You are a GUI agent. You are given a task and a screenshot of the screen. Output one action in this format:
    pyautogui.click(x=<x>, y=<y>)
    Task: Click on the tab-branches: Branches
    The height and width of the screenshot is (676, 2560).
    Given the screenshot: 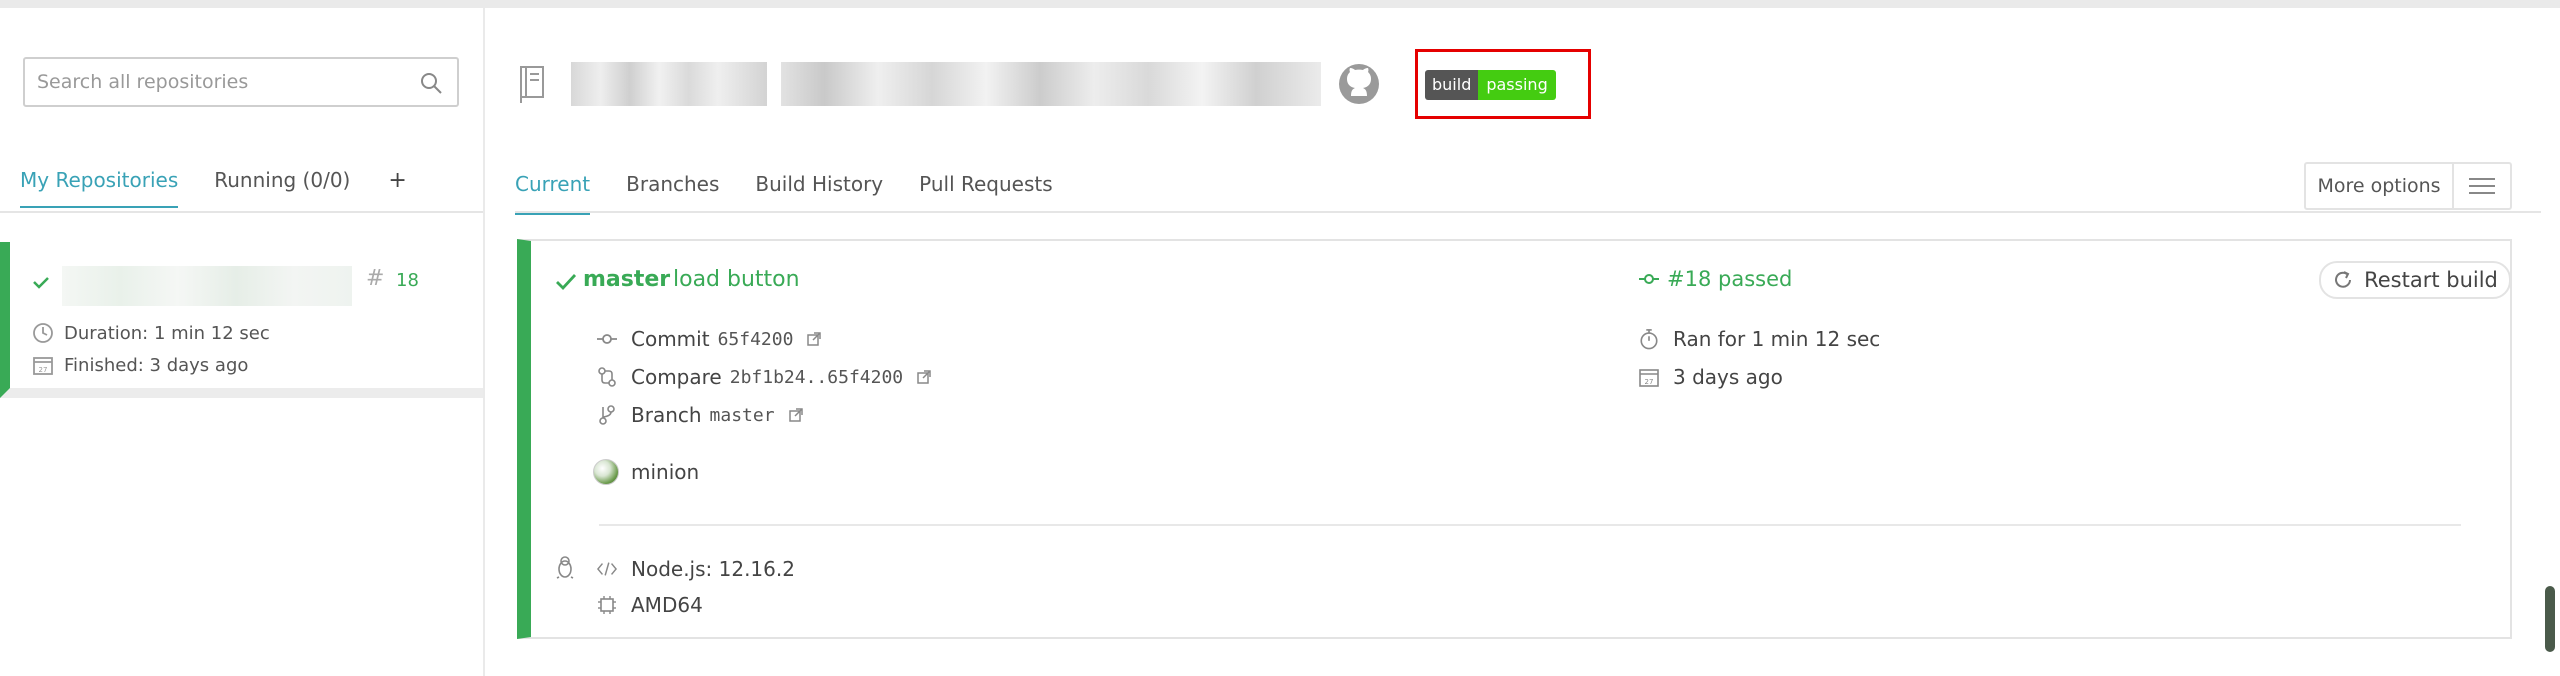 What is the action you would take?
    pyautogui.click(x=672, y=193)
    